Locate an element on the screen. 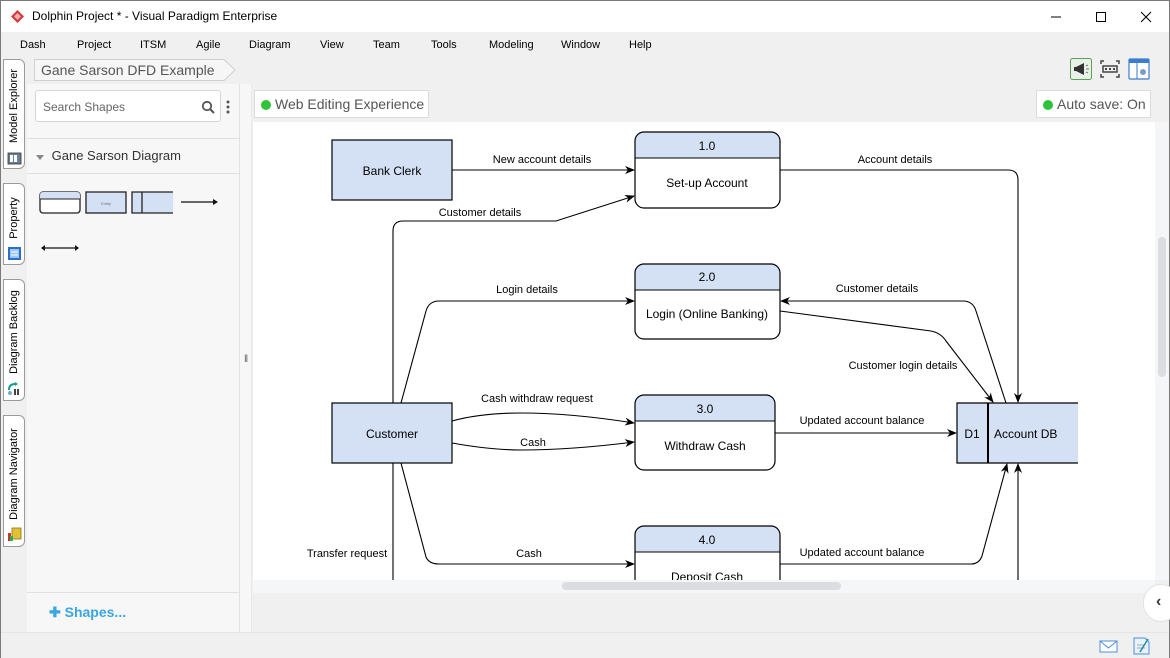 This screenshot has height=658, width=1170. flow-customer-details-to-setup is located at coordinates (513, 298).